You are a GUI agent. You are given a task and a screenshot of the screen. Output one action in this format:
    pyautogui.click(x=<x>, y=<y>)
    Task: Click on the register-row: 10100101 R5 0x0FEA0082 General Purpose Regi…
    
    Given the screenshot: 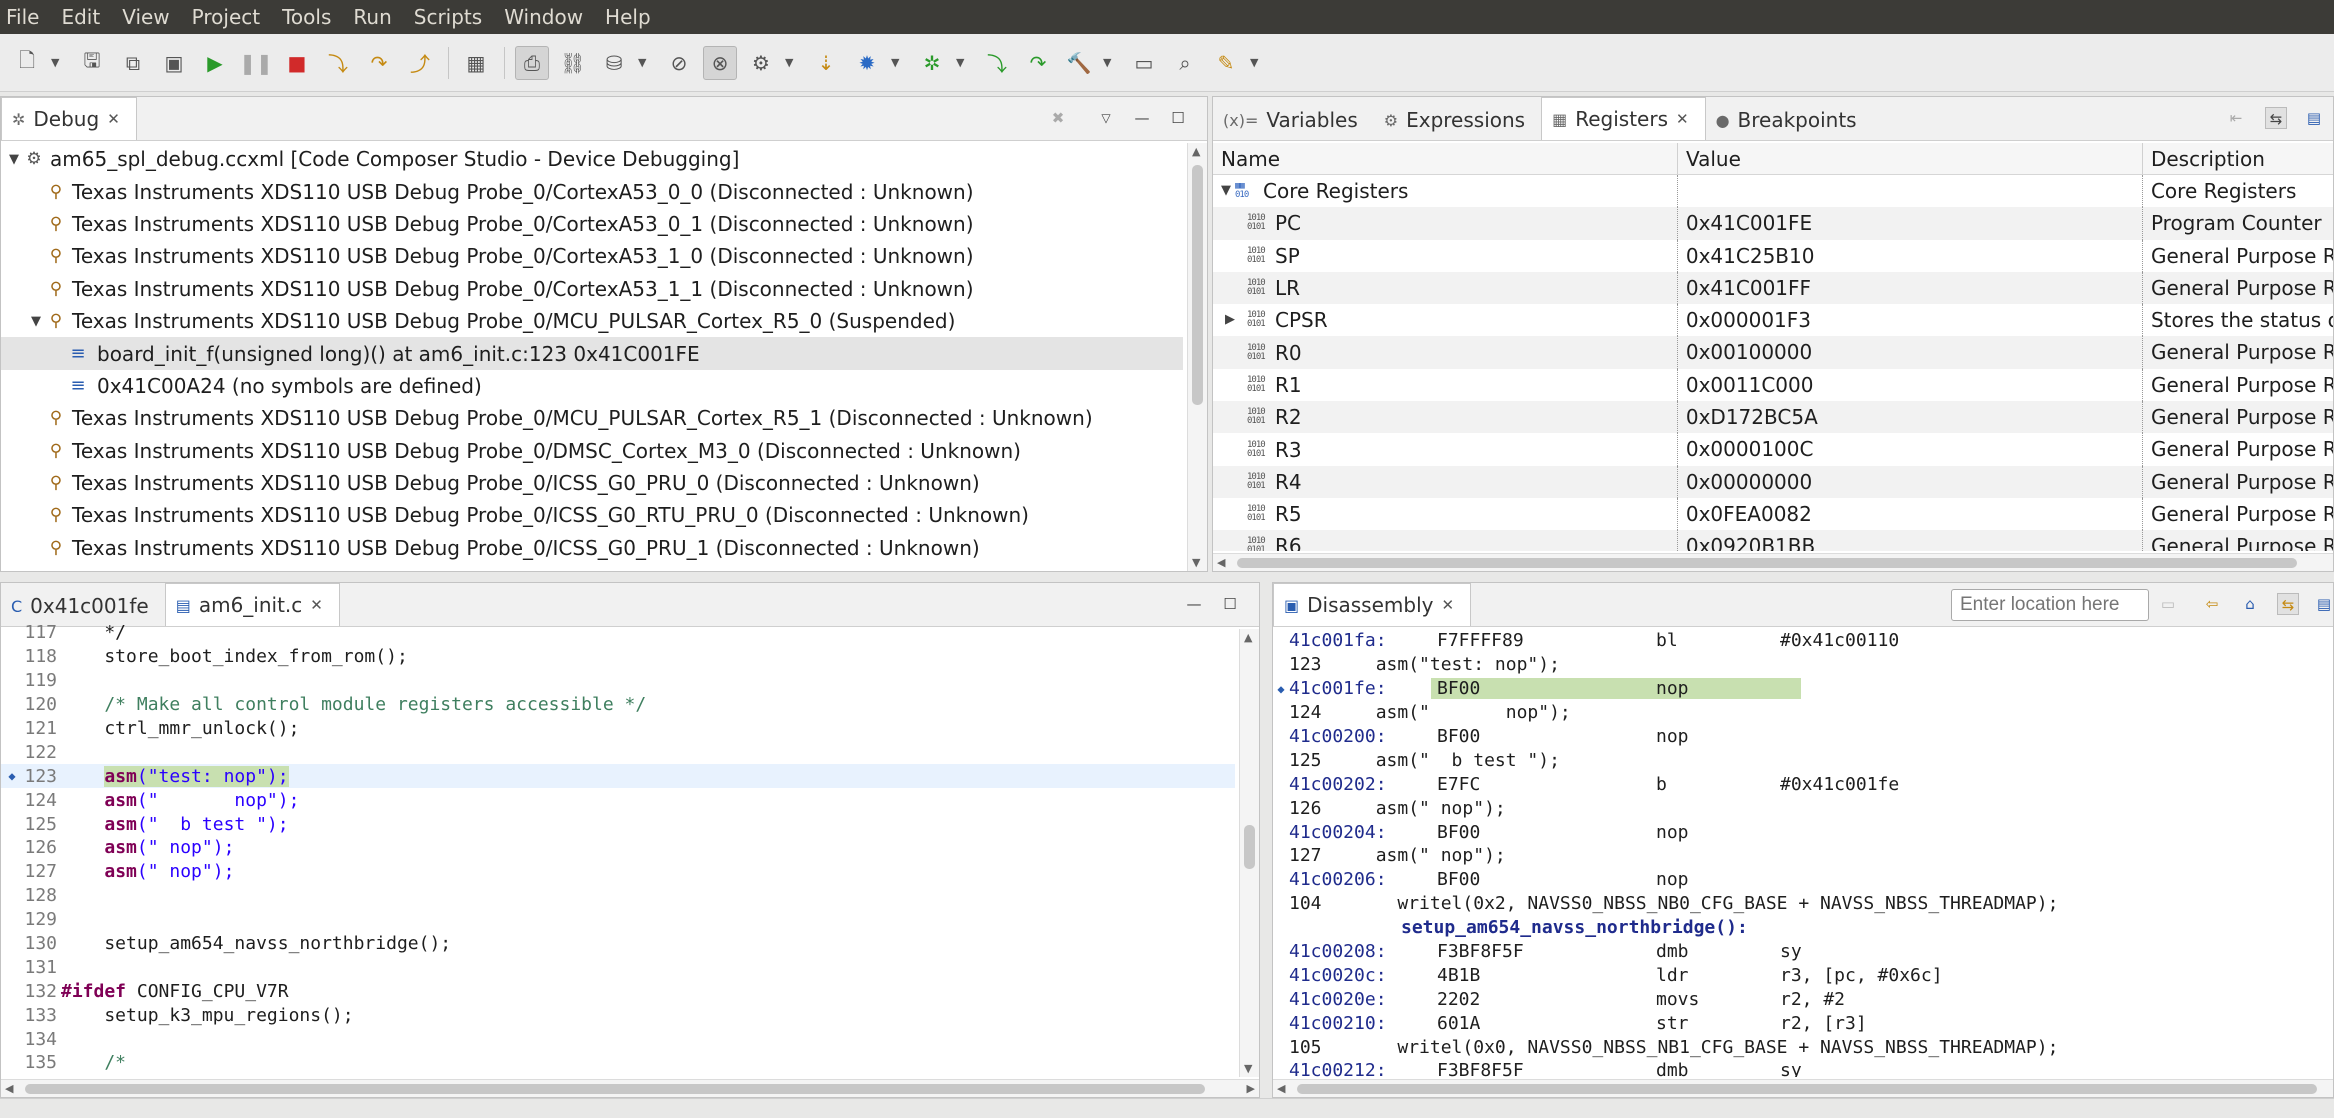 What is the action you would take?
    pyautogui.click(x=1773, y=514)
    